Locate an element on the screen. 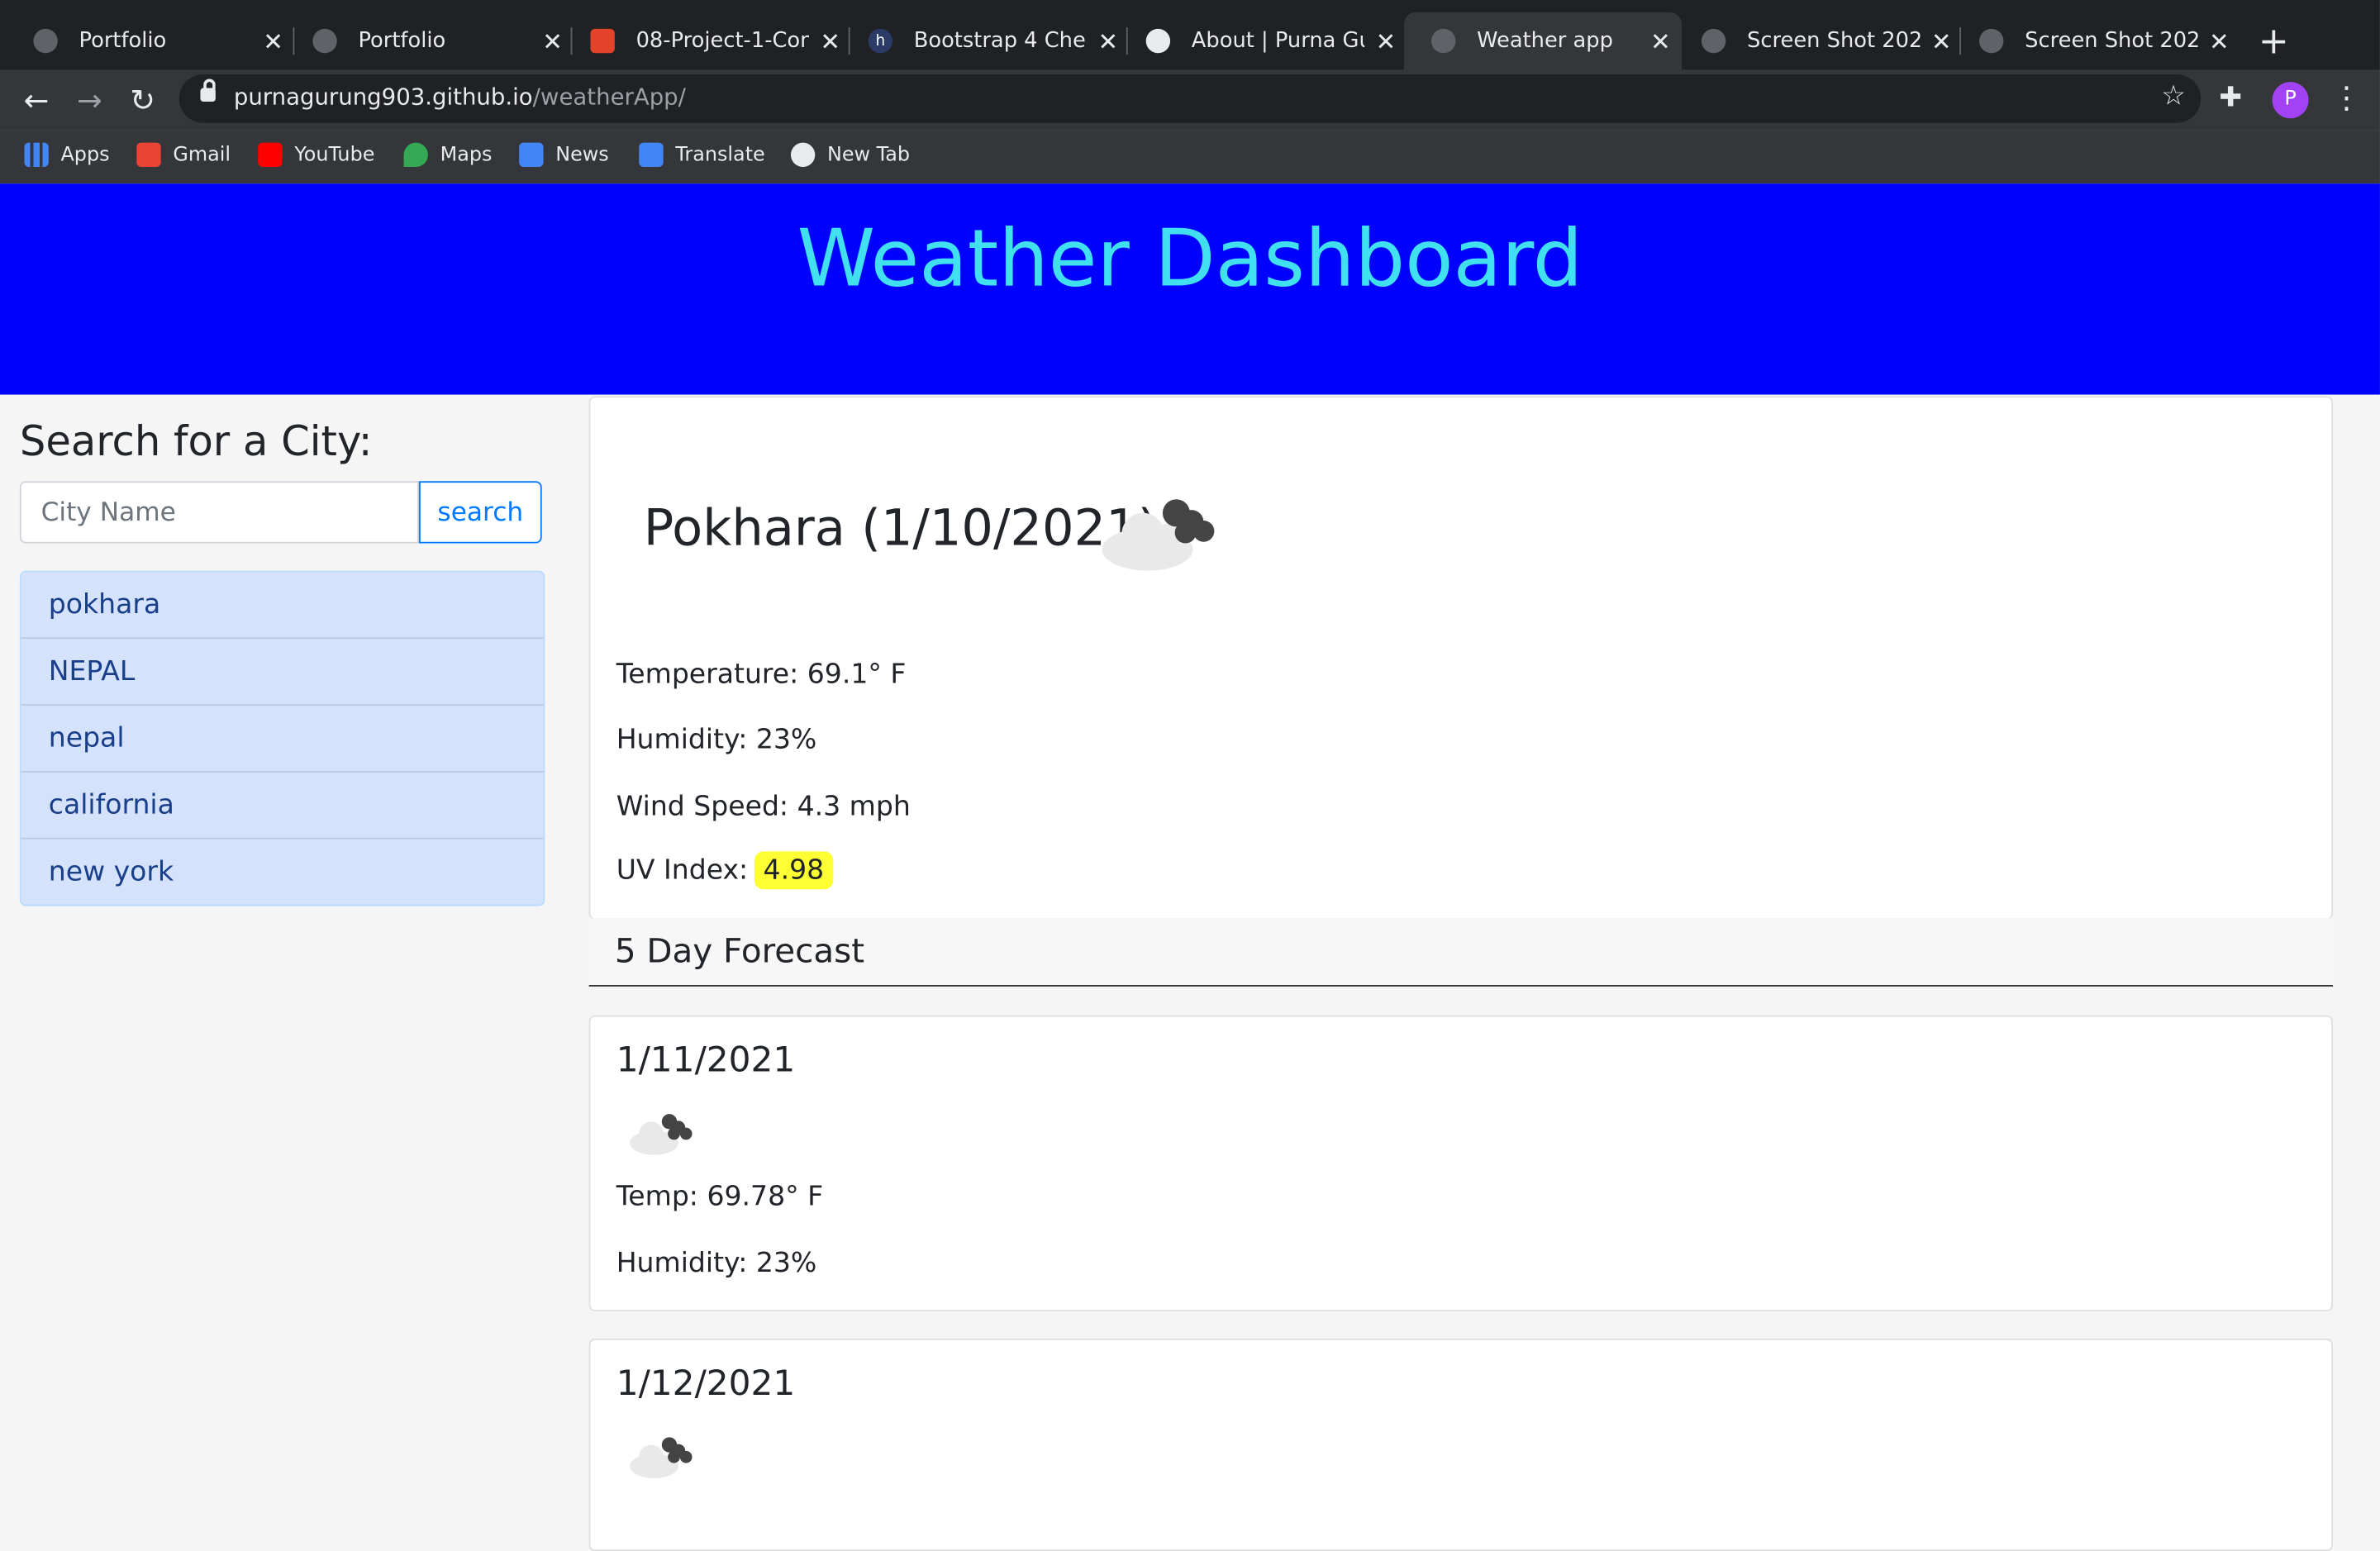  forecast-header: 5 Day Forecast is located at coordinates (1461, 952).